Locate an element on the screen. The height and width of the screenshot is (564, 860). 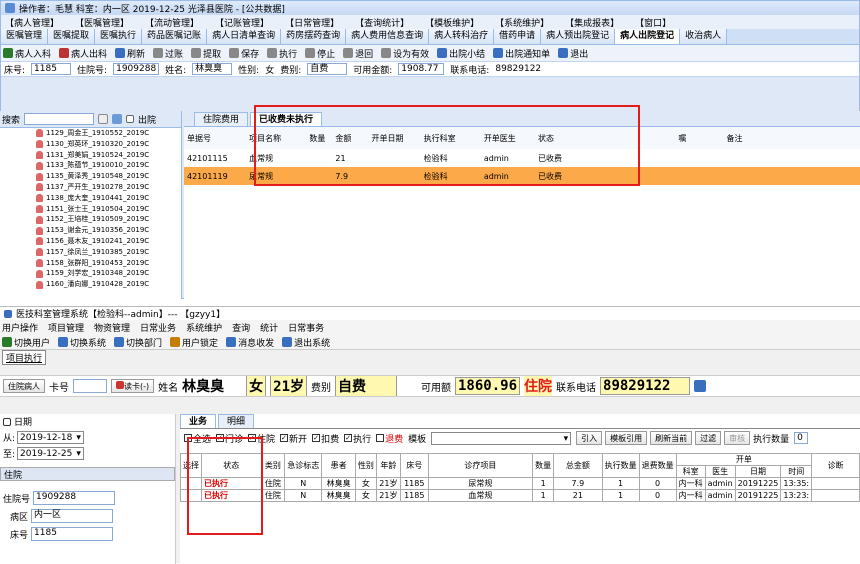
toolbar-button: 病人入科 is located at coordinates (27, 53).